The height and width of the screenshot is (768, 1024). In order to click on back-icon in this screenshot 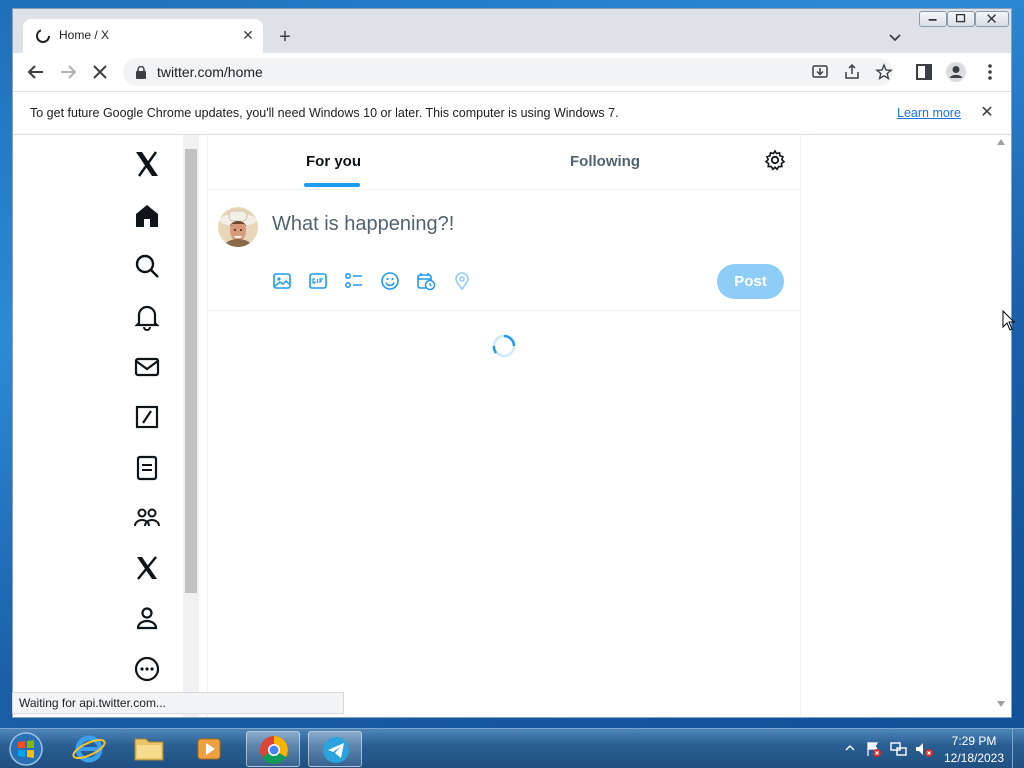, I will do `click(36, 72)`.